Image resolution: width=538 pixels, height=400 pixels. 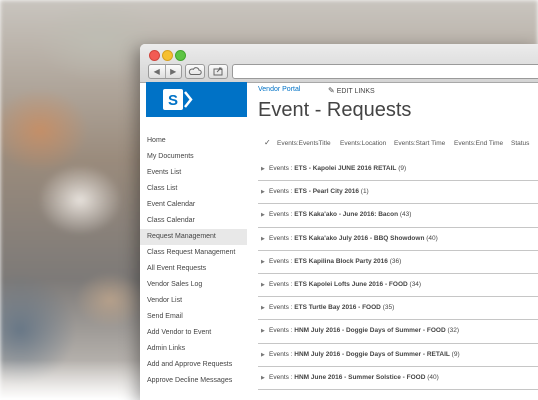 I want to click on close-window-button, so click(x=154, y=55).